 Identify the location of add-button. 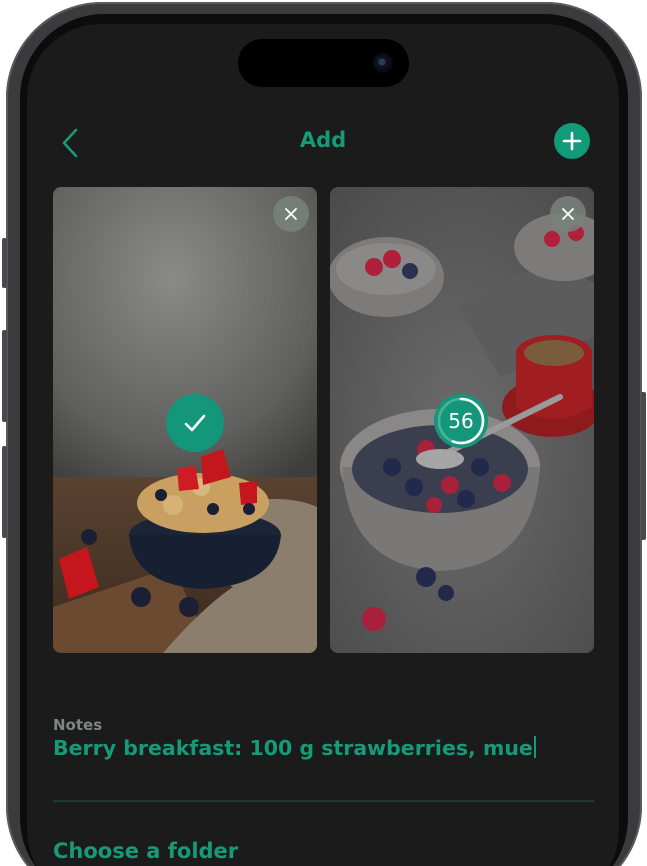
(572, 141).